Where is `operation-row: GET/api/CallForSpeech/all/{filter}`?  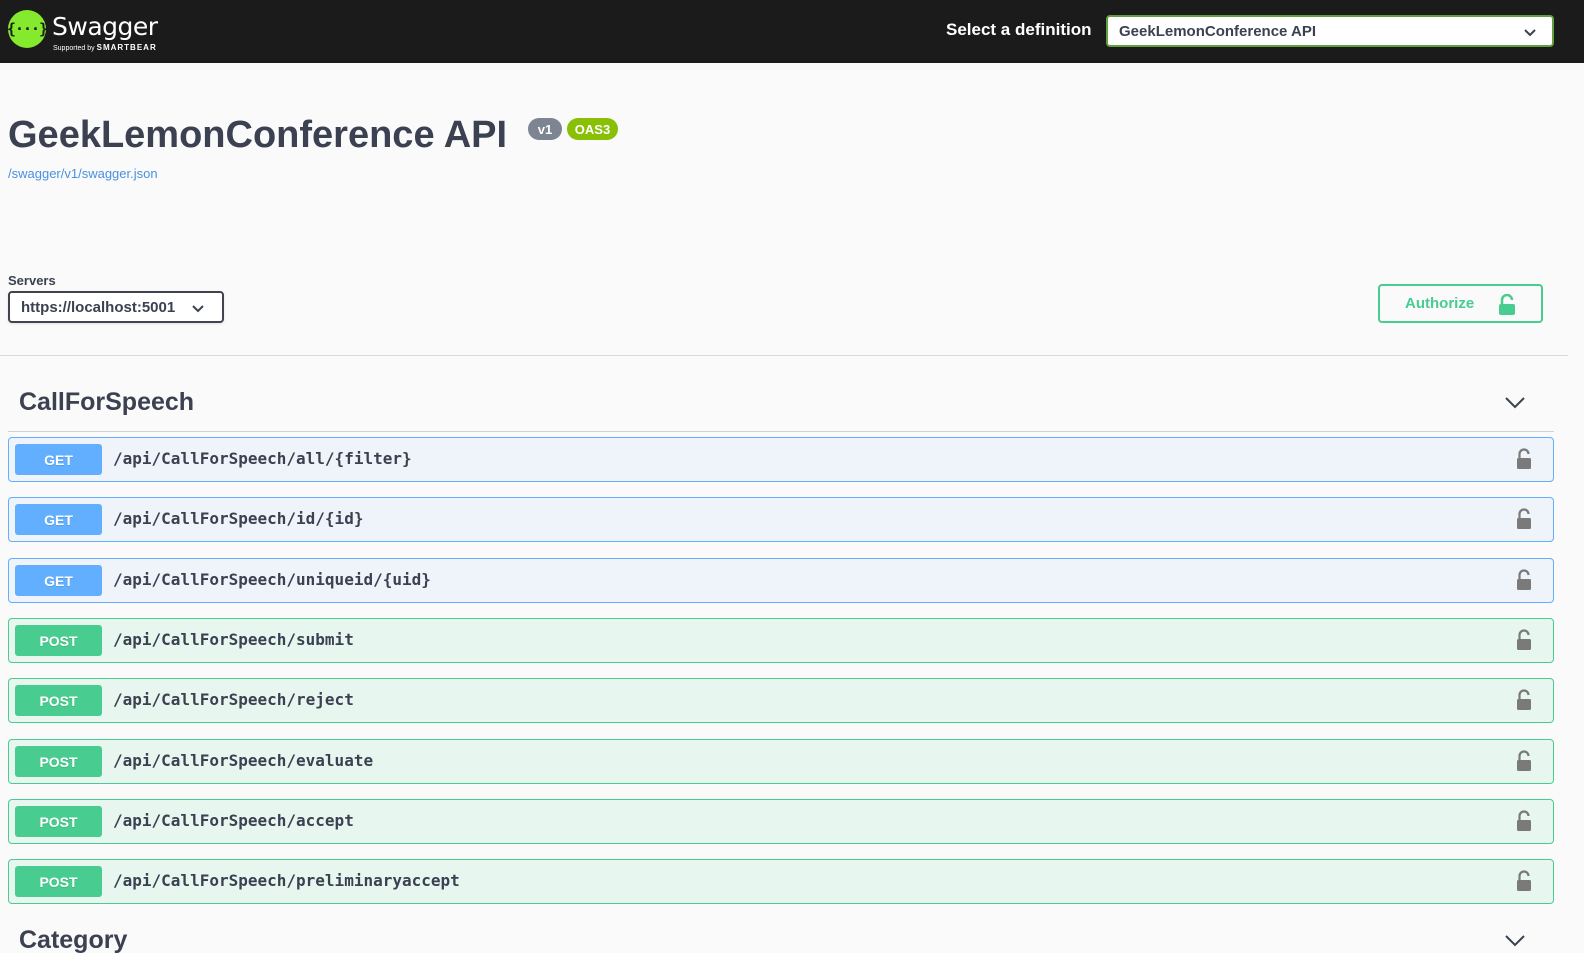
operation-row: GET/api/CallForSpeech/all/{filter} is located at coordinates (781, 459).